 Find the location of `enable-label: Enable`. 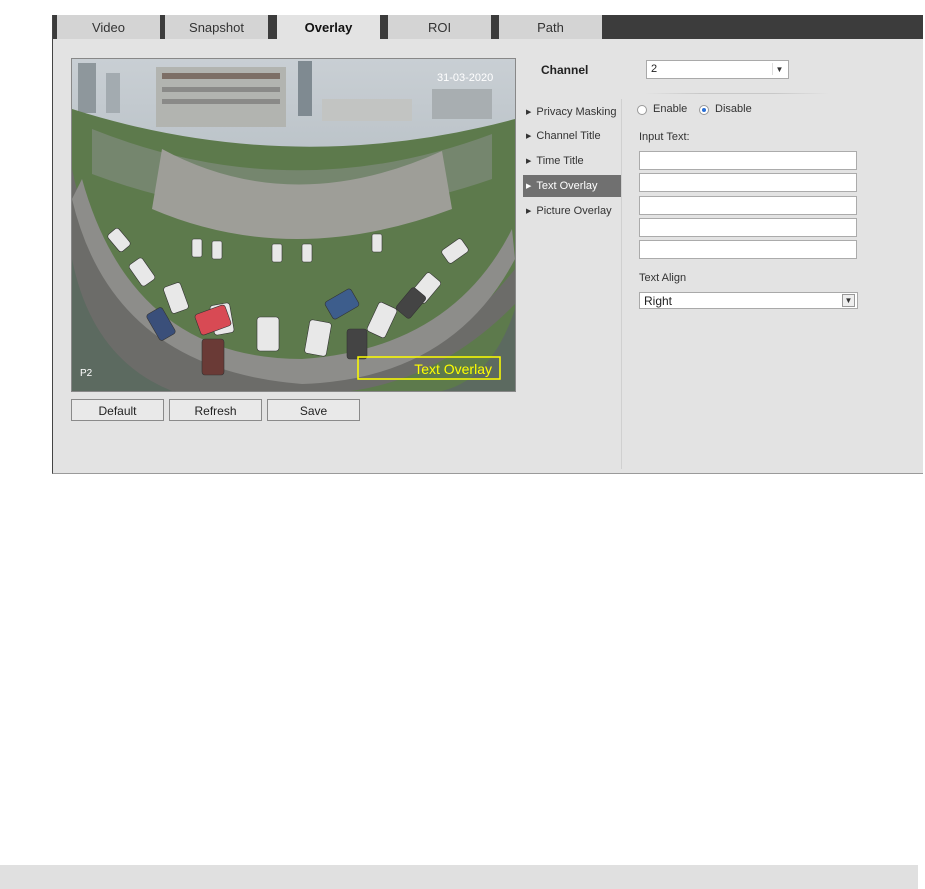

enable-label: Enable is located at coordinates (670, 109).